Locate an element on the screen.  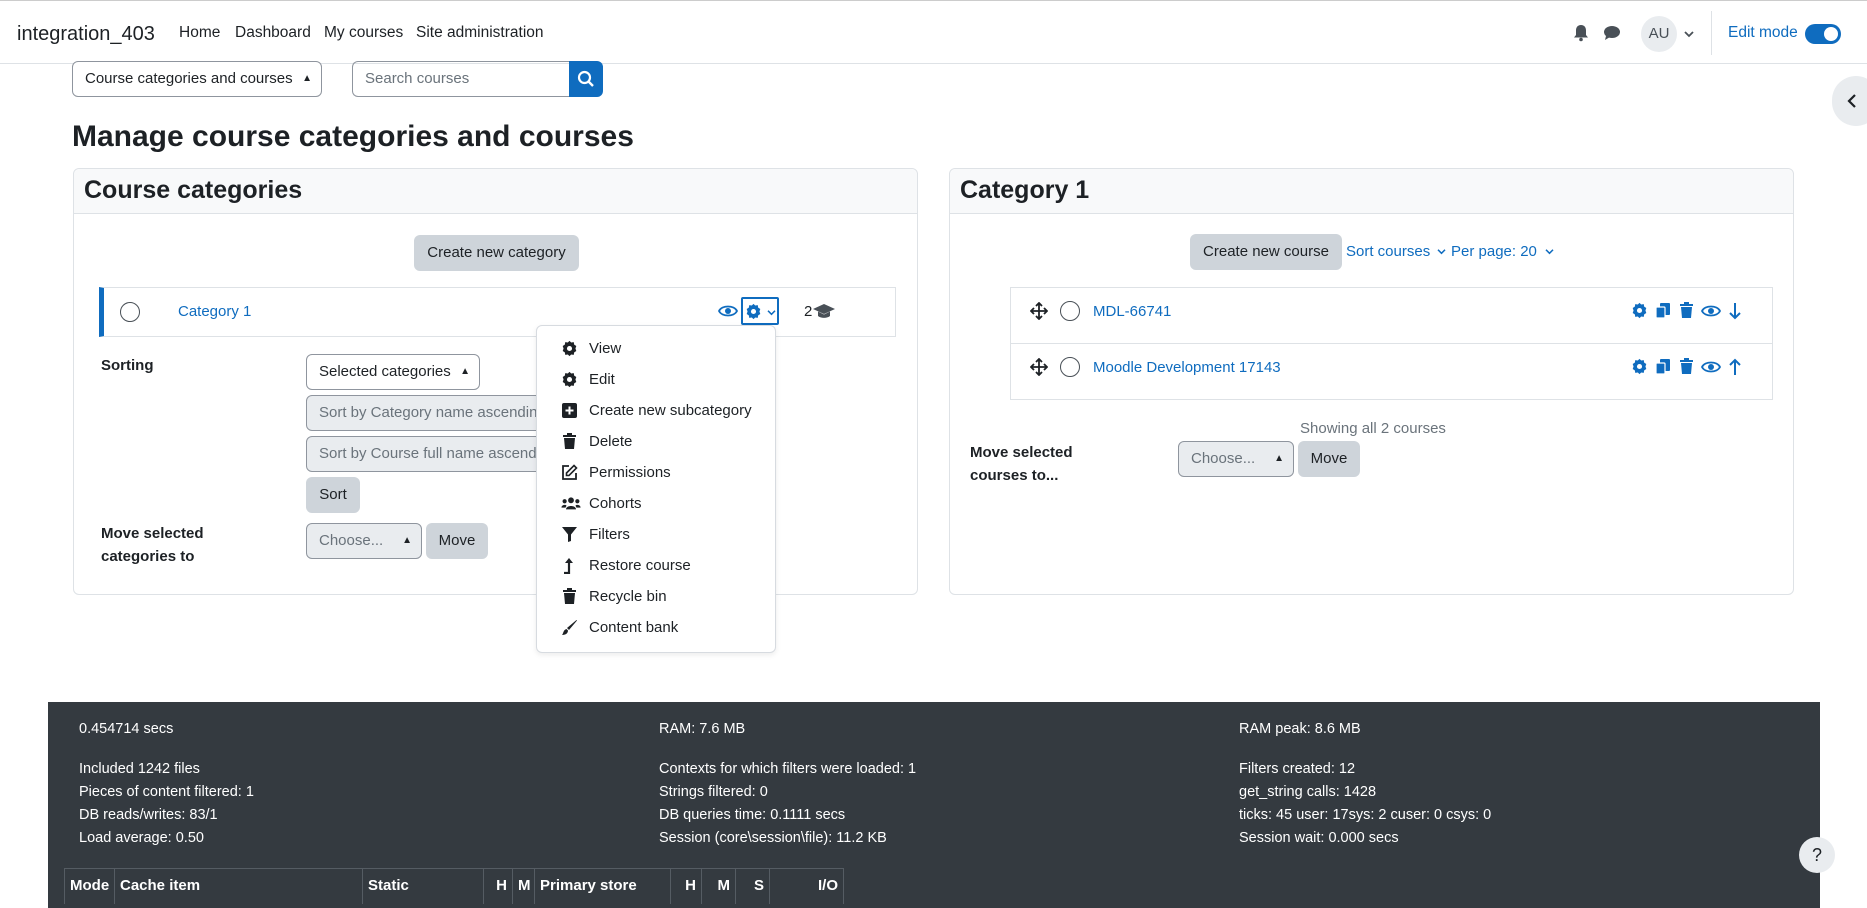
menu-item-filters: Filters is located at coordinates (656, 535).